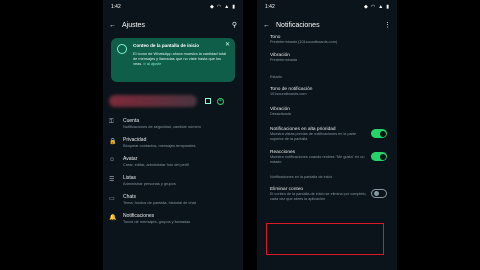 This screenshot has height=270, width=480. I want to click on chat-icon: ▭, so click(112, 199).